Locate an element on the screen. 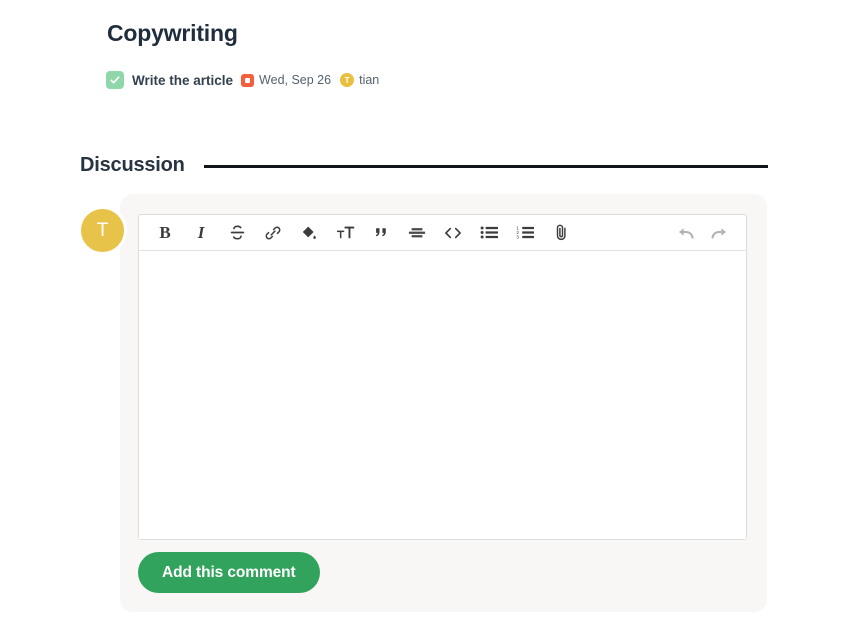  task-assignee: T tian is located at coordinates (359, 80).